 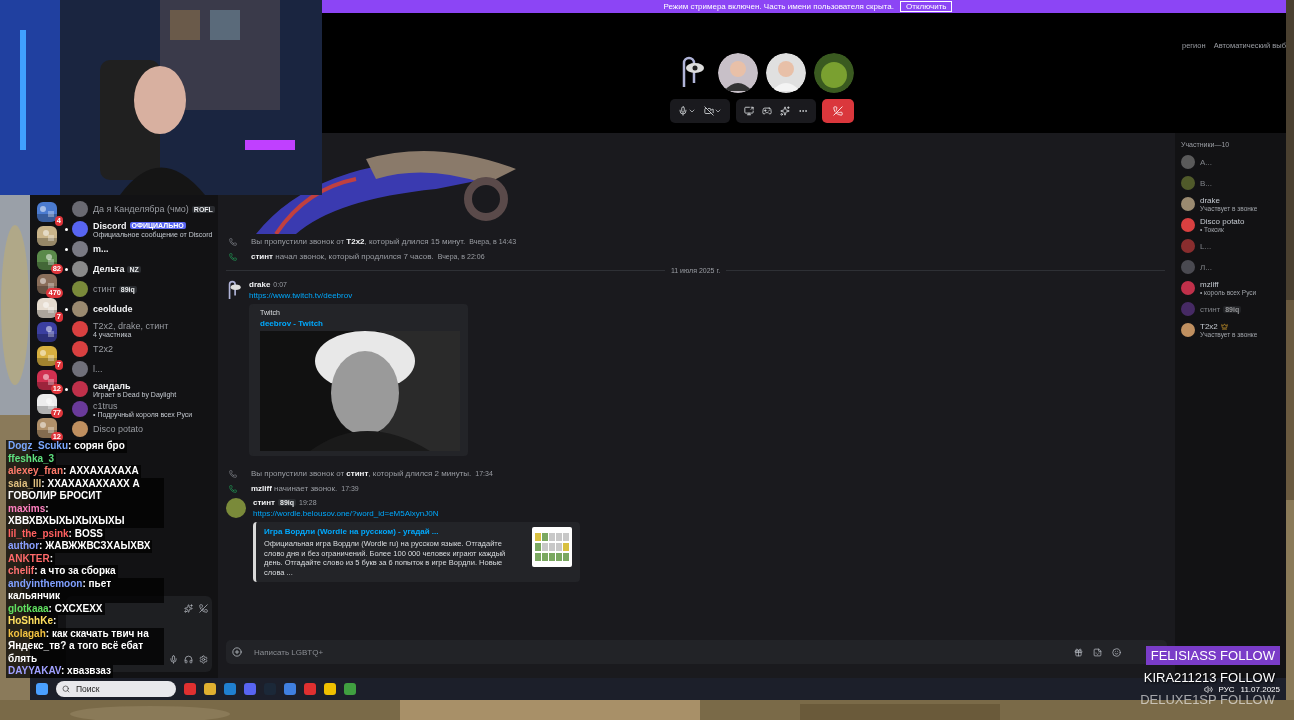 What do you see at coordinates (62, 571) in the screenshot?
I see `chat-message: chelif: а что за сборка` at bounding box center [62, 571].